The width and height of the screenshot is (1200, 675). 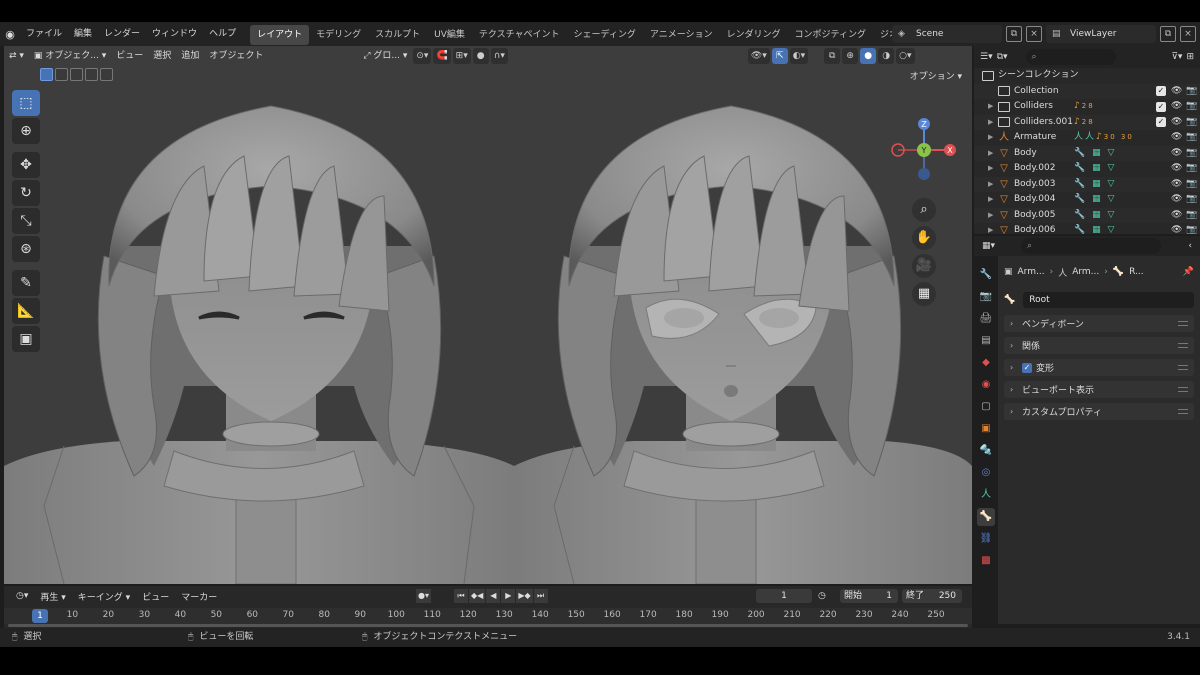 I want to click on menu-select: 選択, so click(x=162, y=56).